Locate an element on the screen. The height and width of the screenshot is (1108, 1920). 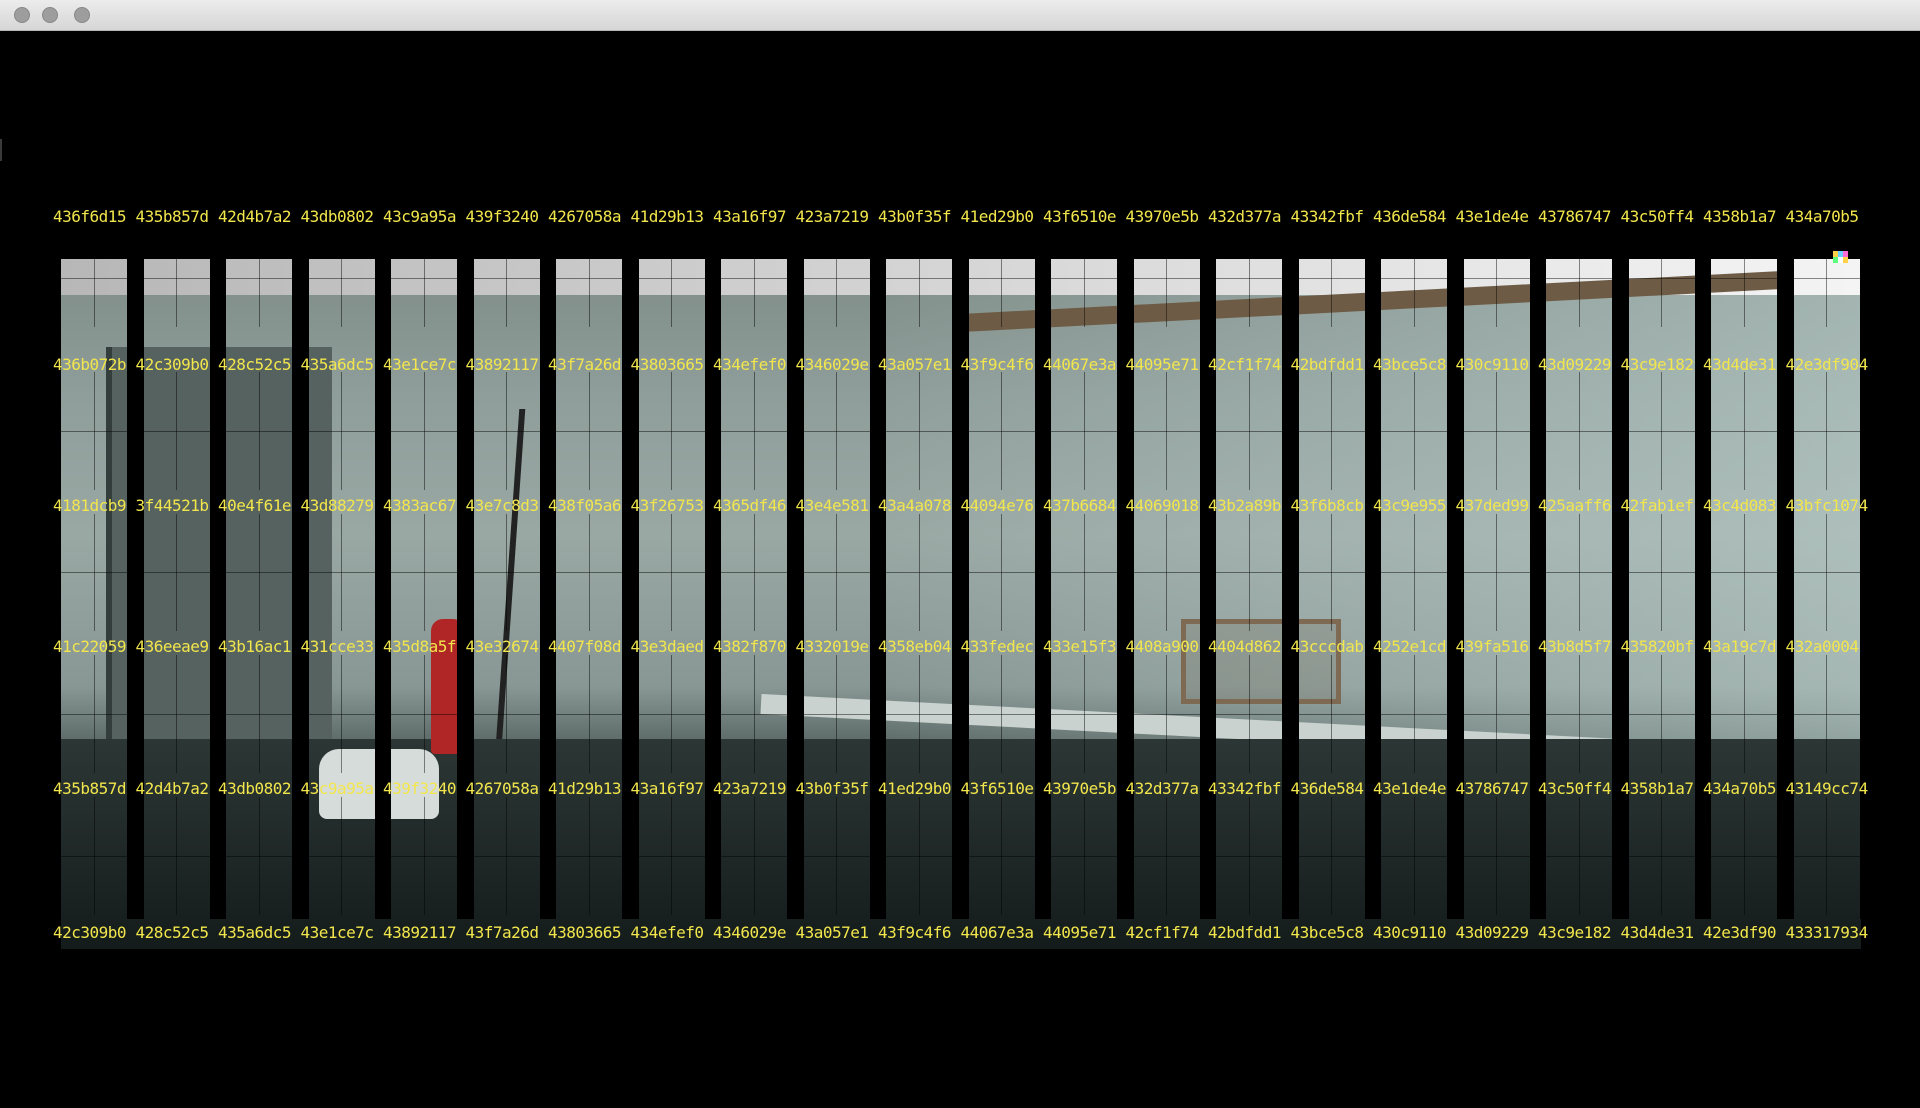
tile-hex-label: 434a70b5 is located at coordinates (1822, 216).